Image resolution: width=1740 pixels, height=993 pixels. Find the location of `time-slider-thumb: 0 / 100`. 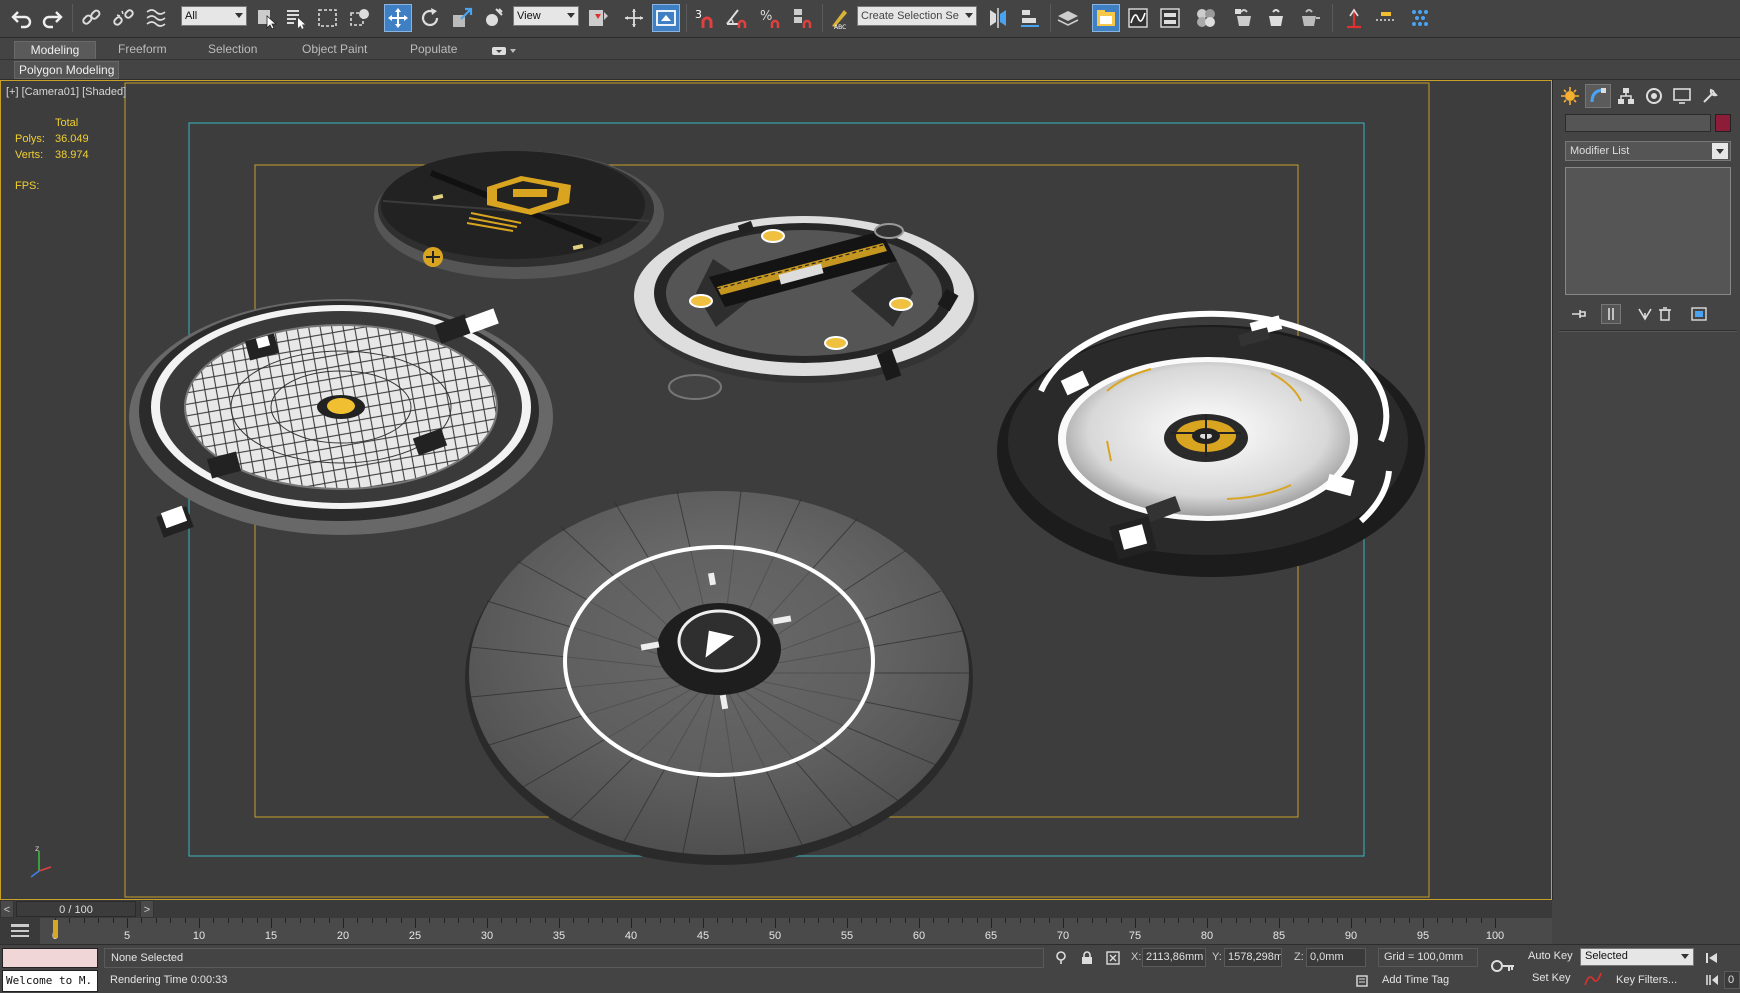

time-slider-thumb: 0 / 100 is located at coordinates (76, 909).